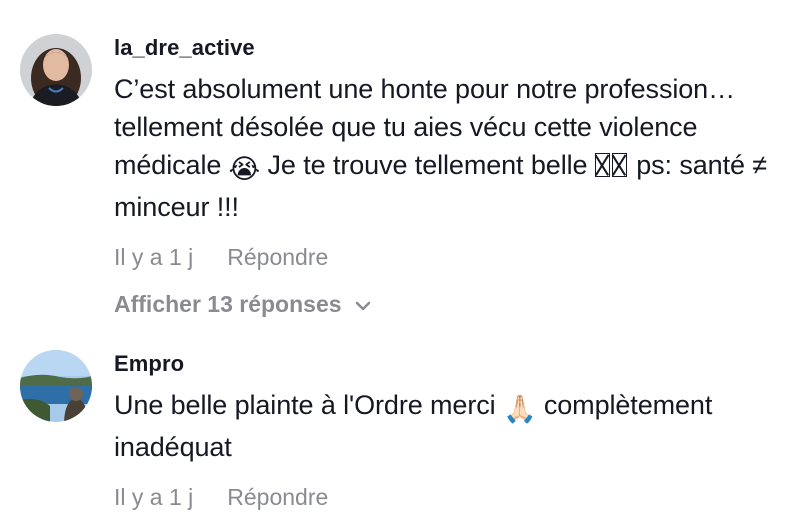  I want to click on crying-face-emoji: 😭, so click(244, 169).